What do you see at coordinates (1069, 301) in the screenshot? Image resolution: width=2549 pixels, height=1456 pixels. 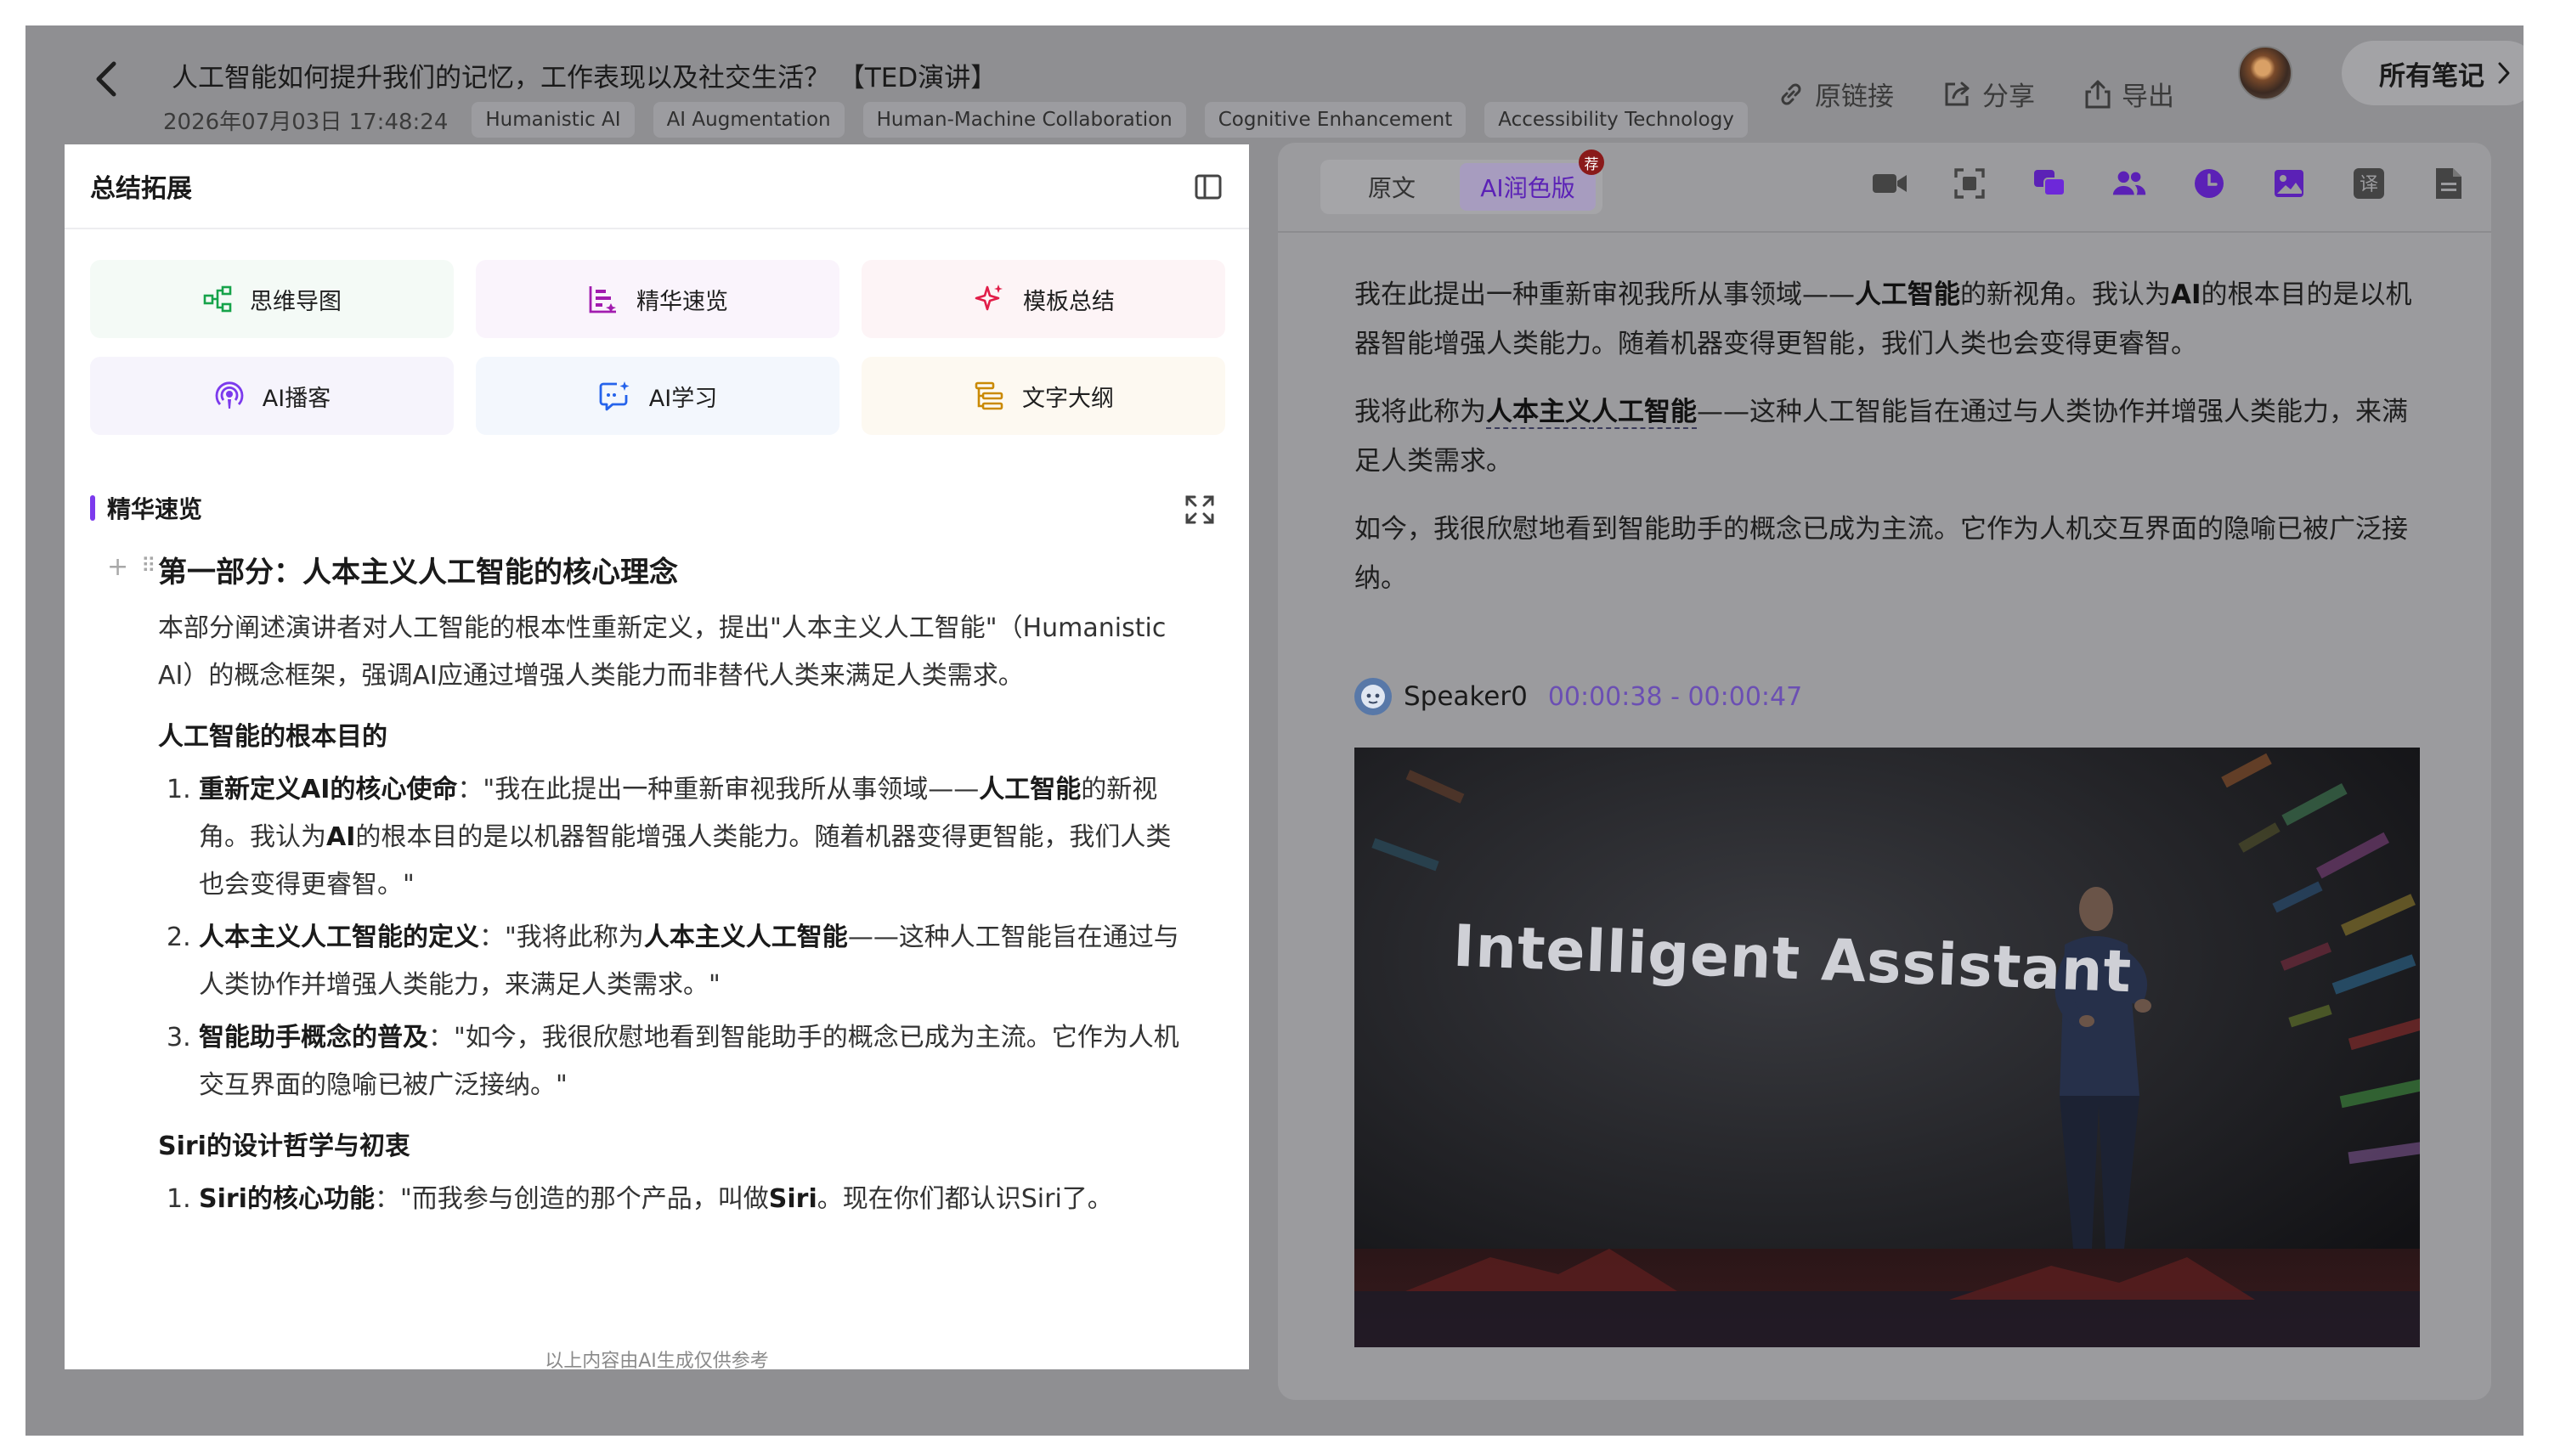 I see `template-summary-label: 模板总结` at bounding box center [1069, 301].